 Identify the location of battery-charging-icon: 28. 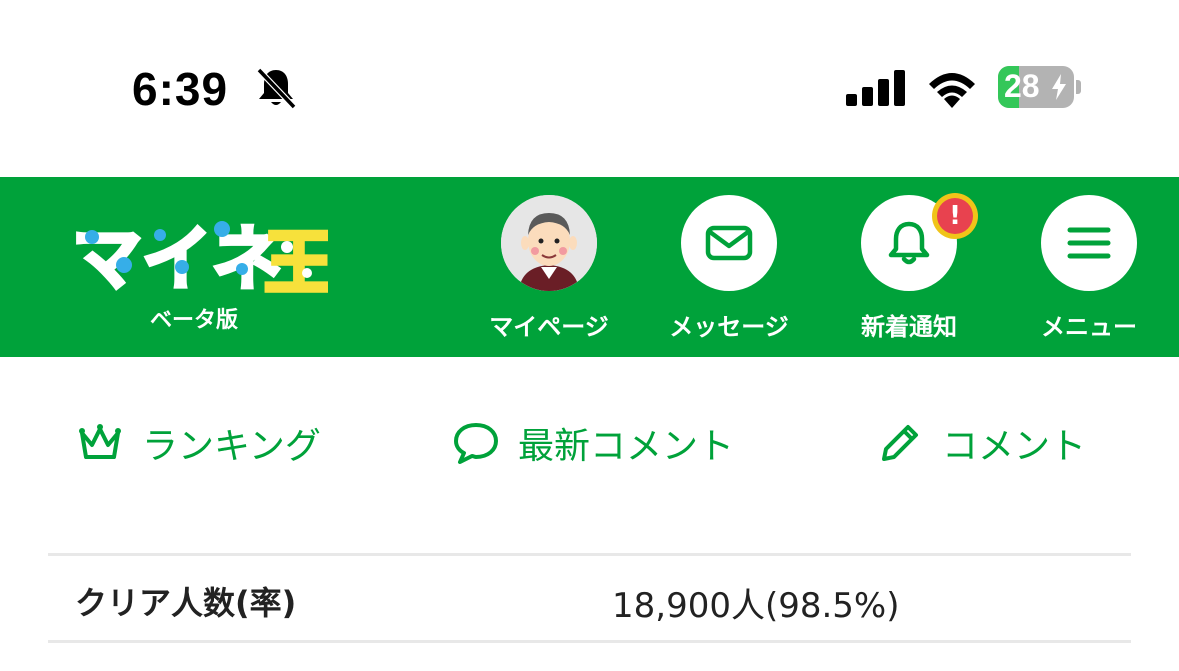
(1040, 88).